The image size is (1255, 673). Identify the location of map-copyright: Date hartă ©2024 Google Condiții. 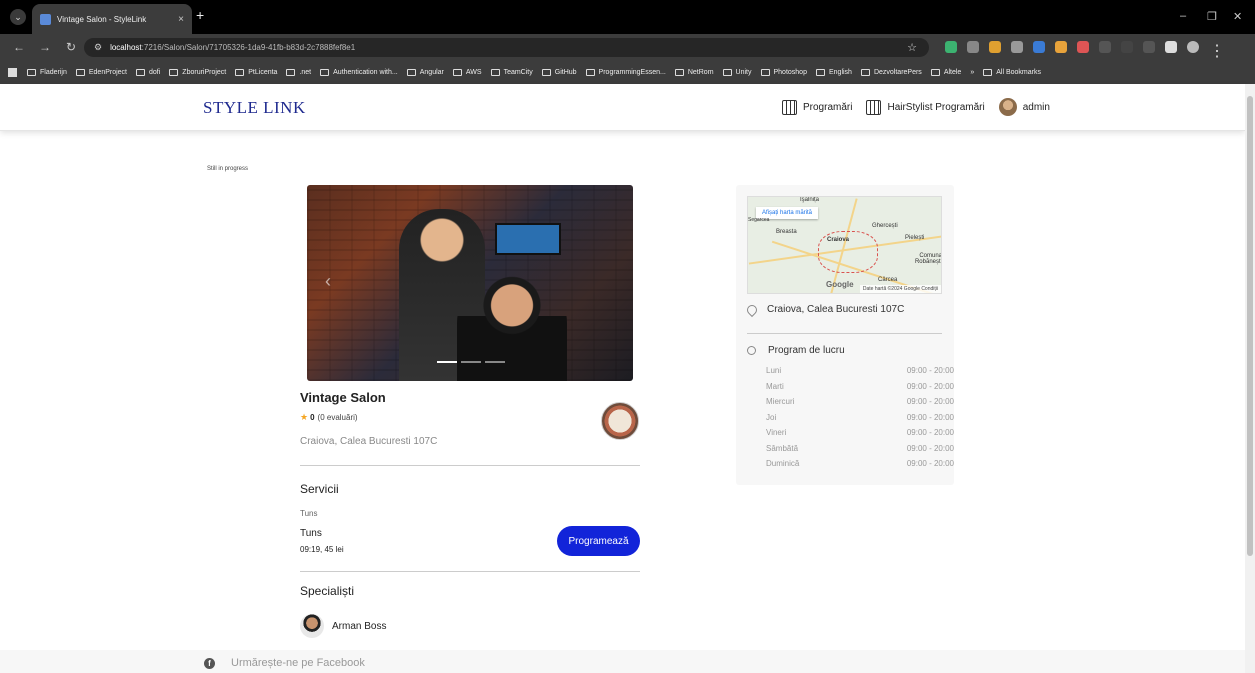
(900, 289).